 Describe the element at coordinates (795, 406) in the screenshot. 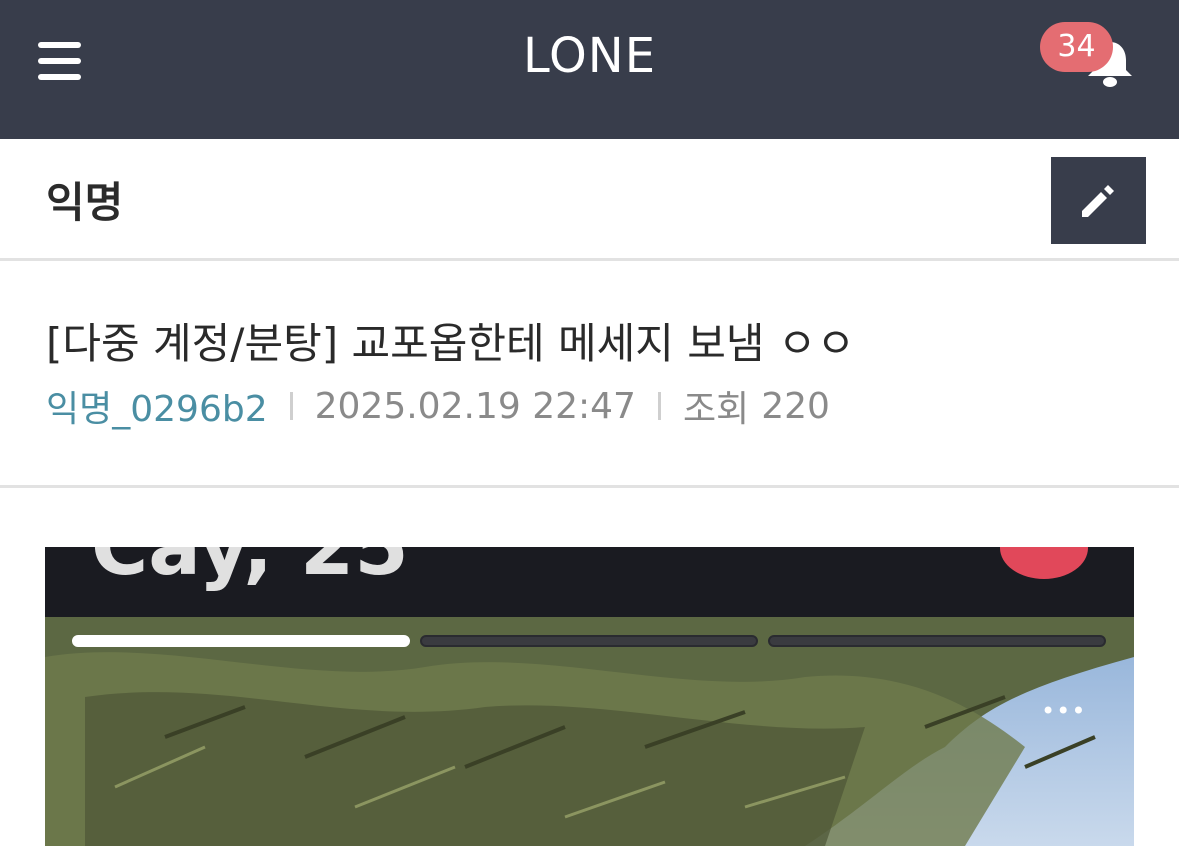

I see `views-count: 220` at that location.